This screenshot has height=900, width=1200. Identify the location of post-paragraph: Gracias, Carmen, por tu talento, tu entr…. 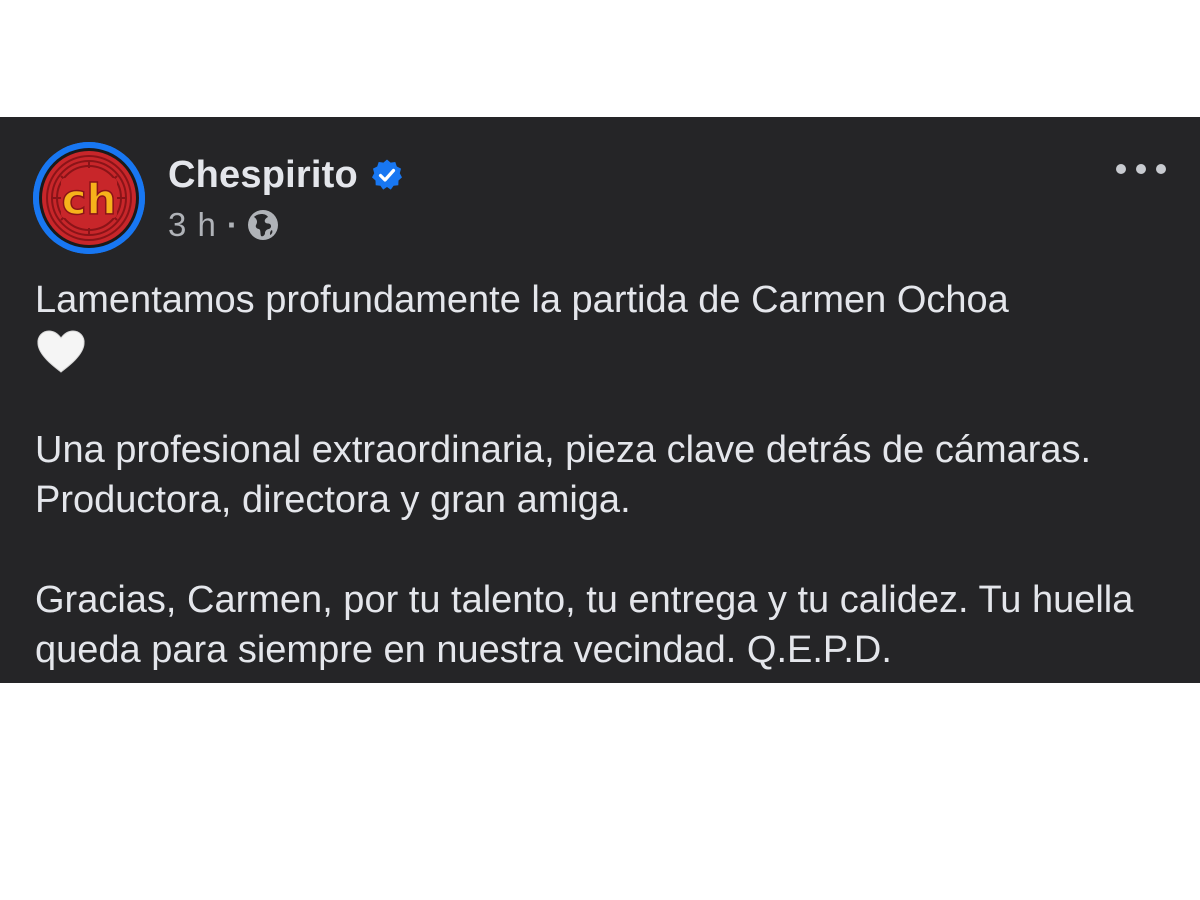
(584, 625).